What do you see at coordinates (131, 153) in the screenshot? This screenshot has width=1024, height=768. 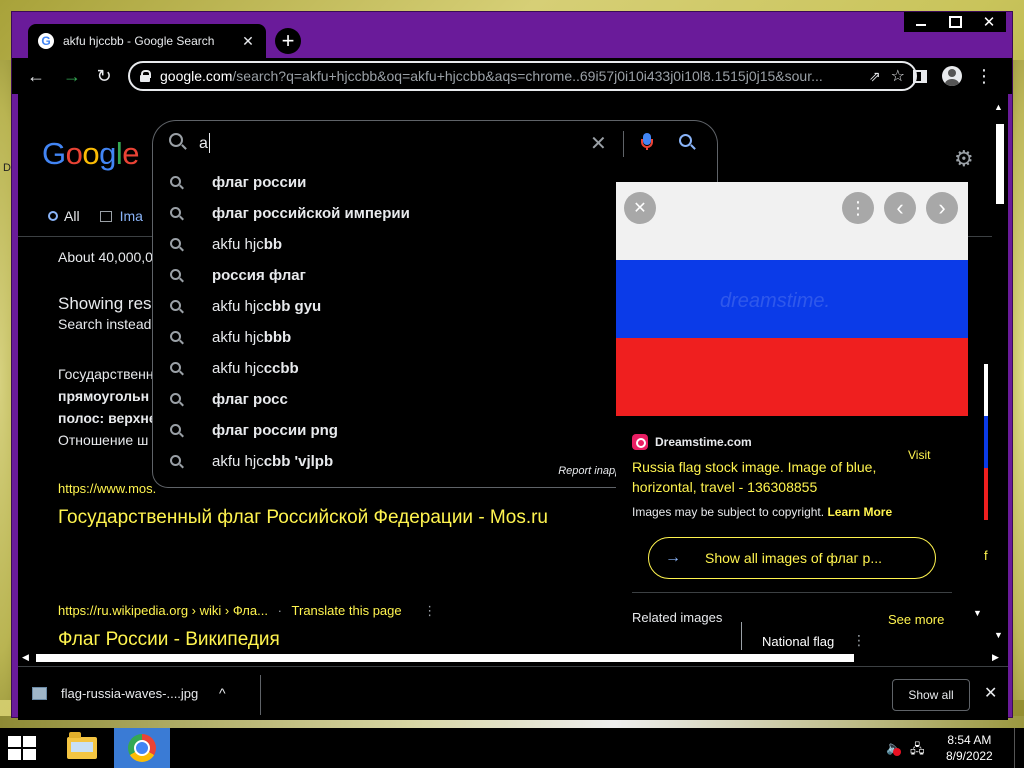 I see `logo-letter: e` at bounding box center [131, 153].